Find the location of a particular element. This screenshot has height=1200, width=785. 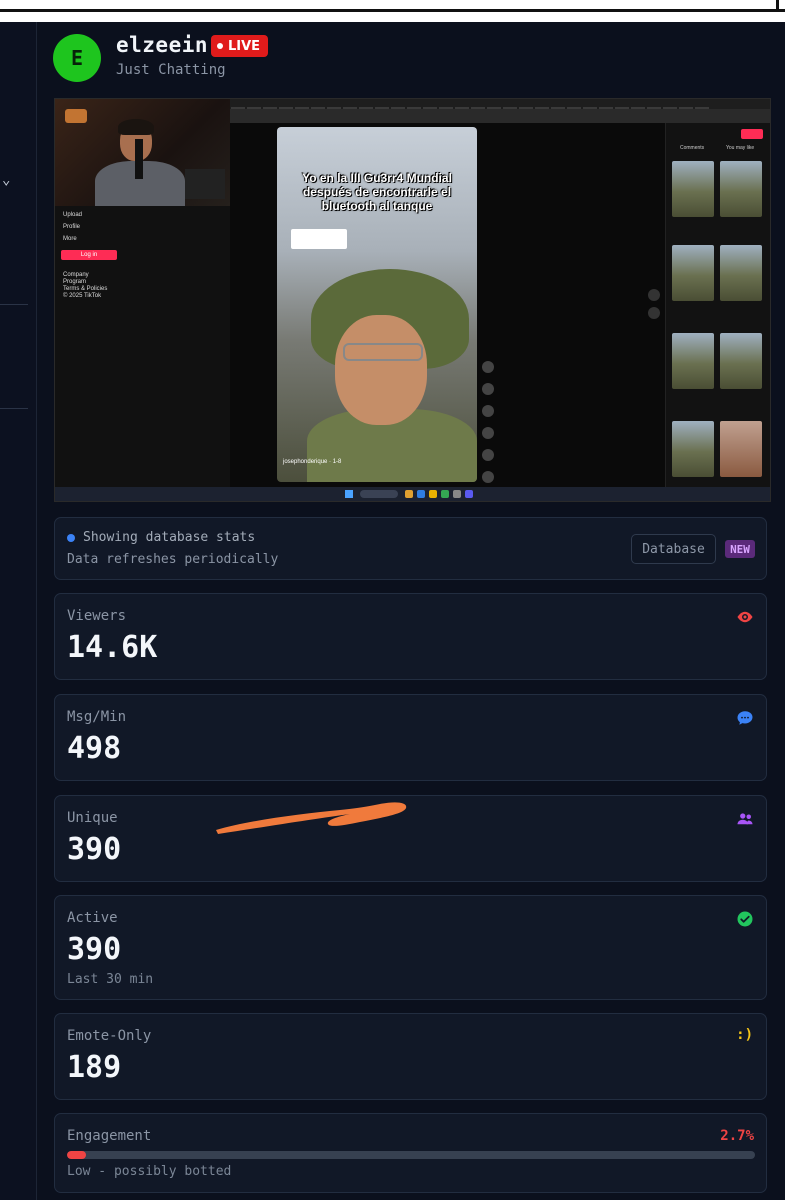

users-icon is located at coordinates (745, 819).